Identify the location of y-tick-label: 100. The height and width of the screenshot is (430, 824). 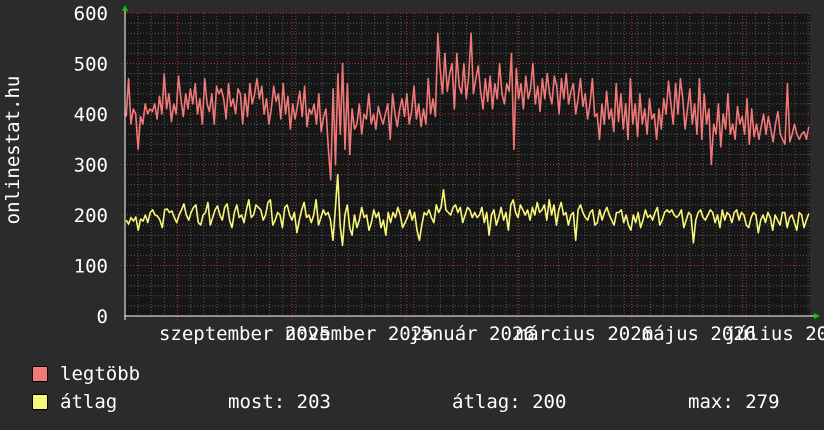
(91, 267).